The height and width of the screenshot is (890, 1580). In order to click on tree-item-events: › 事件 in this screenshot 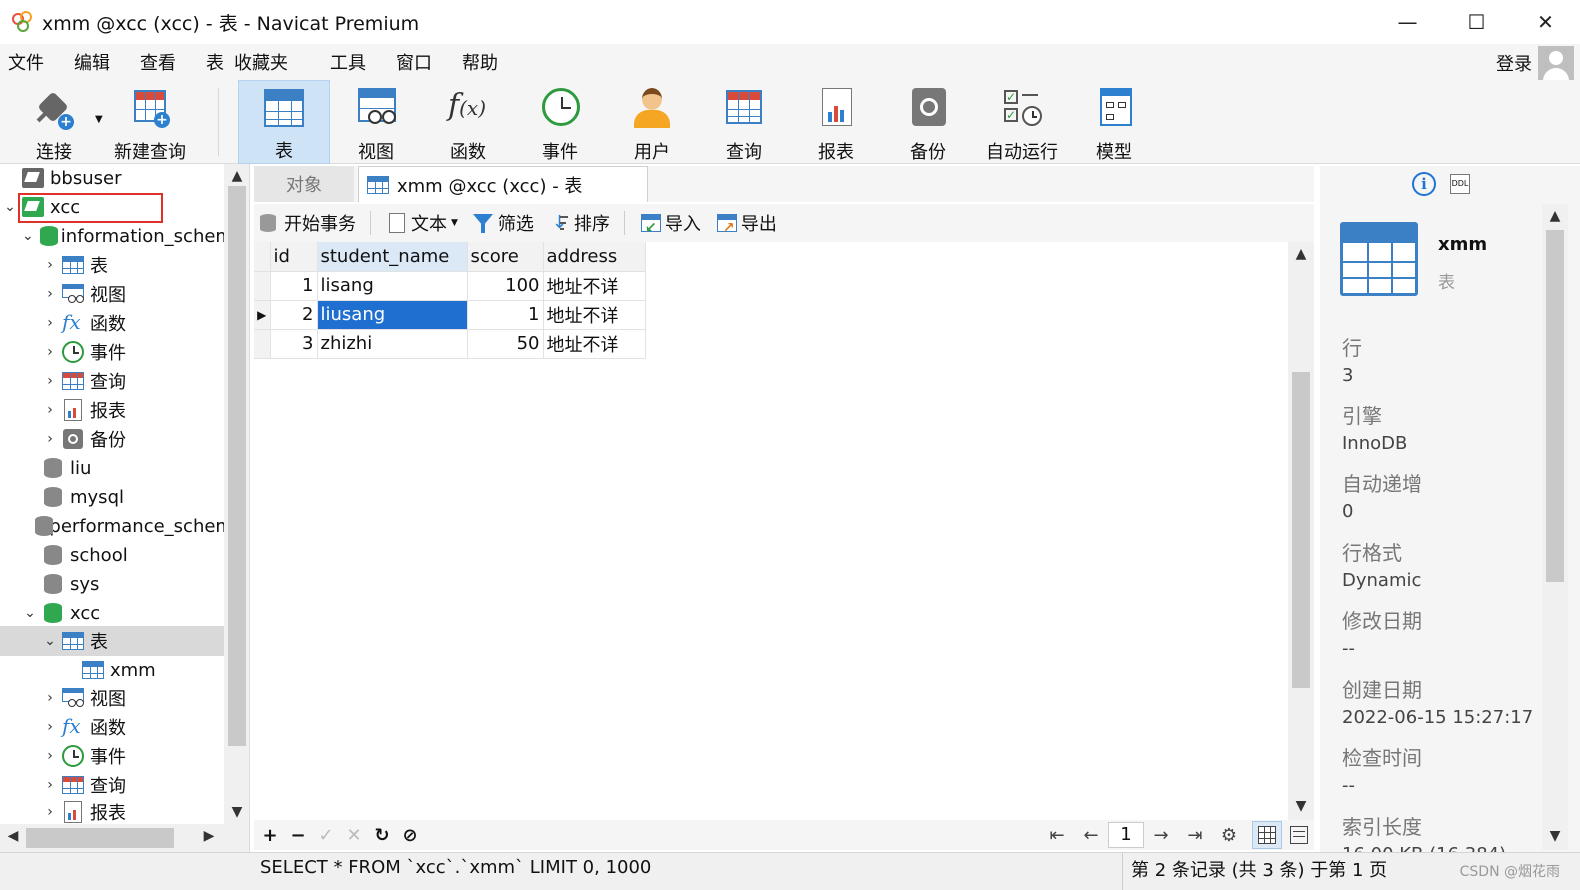, I will do `click(144, 352)`.